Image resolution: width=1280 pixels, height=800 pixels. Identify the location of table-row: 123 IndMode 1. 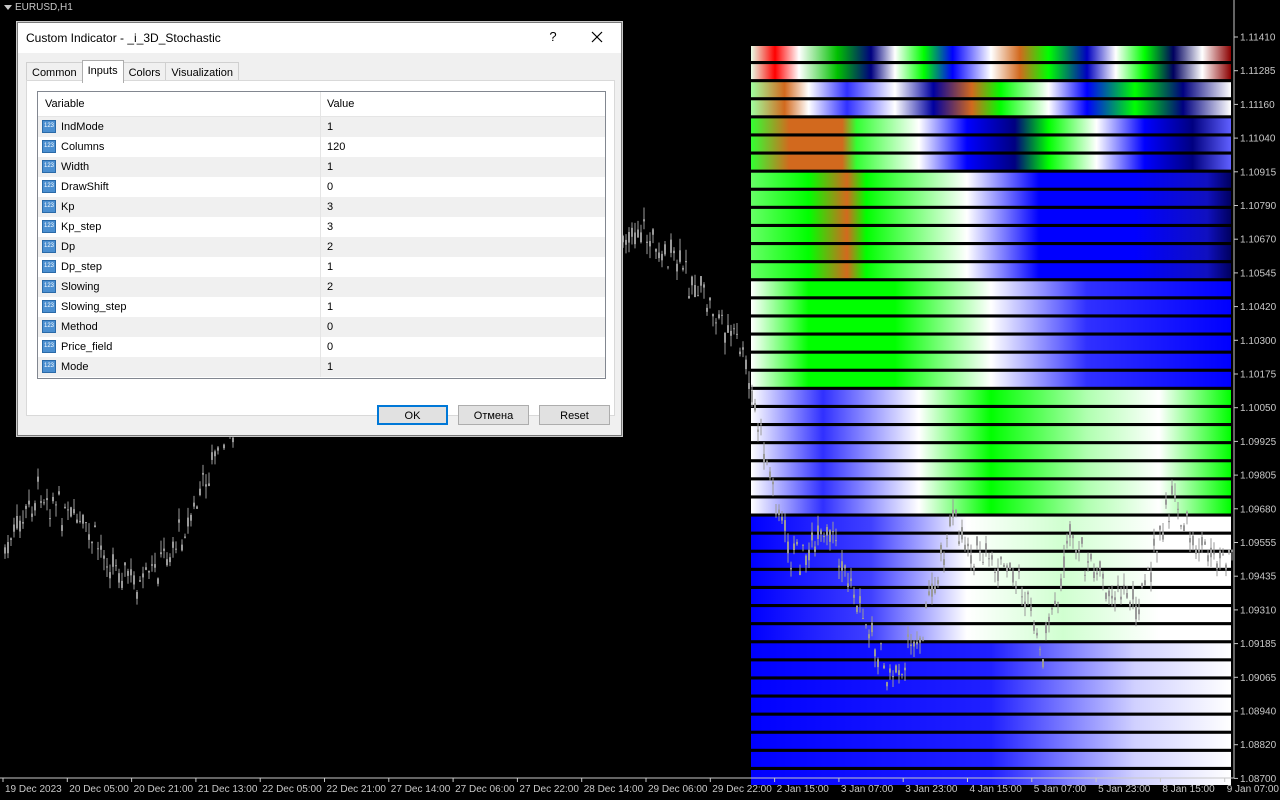
(321, 127).